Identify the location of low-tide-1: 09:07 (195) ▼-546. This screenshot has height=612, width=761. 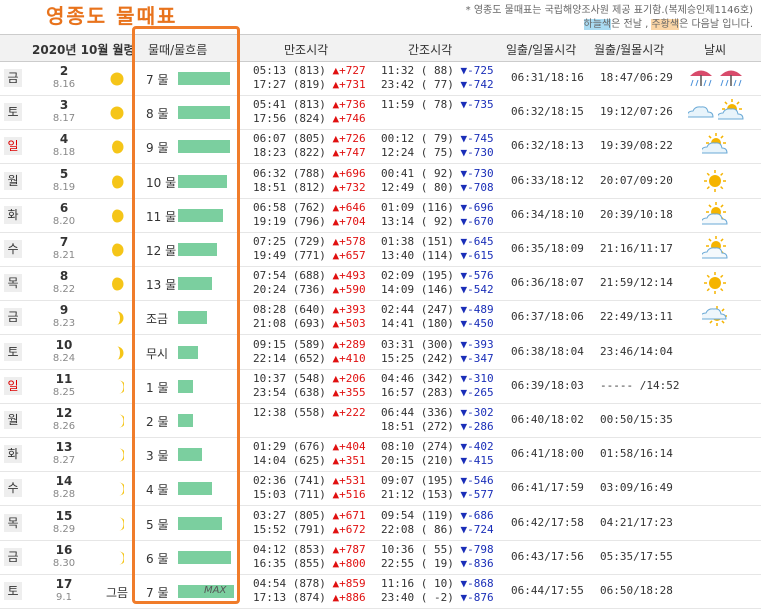
(437, 481).